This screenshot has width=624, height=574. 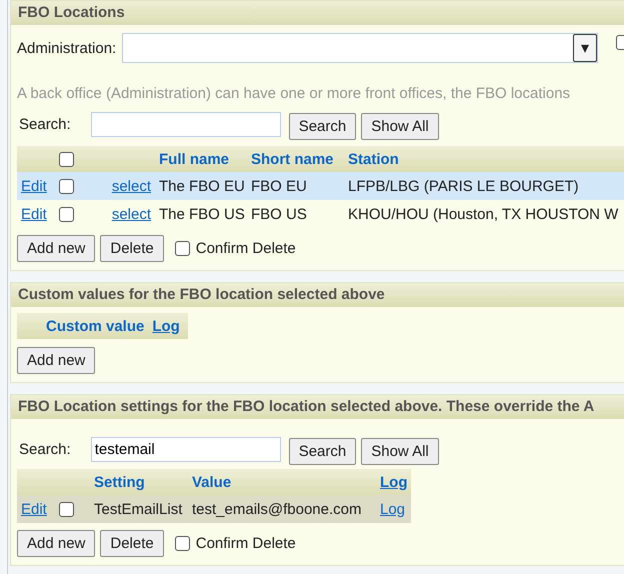 I want to click on column-header: Short name, so click(x=292, y=159).